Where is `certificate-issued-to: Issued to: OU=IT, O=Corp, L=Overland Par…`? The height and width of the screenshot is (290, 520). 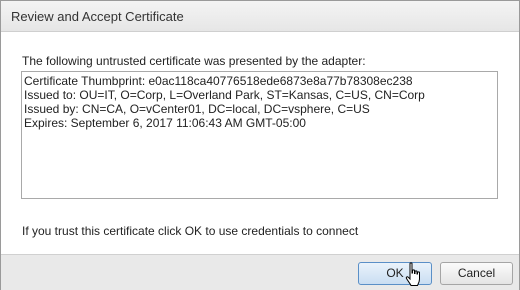 certificate-issued-to: Issued to: OU=IT, O=Corp, L=Overland Par… is located at coordinates (224, 95).